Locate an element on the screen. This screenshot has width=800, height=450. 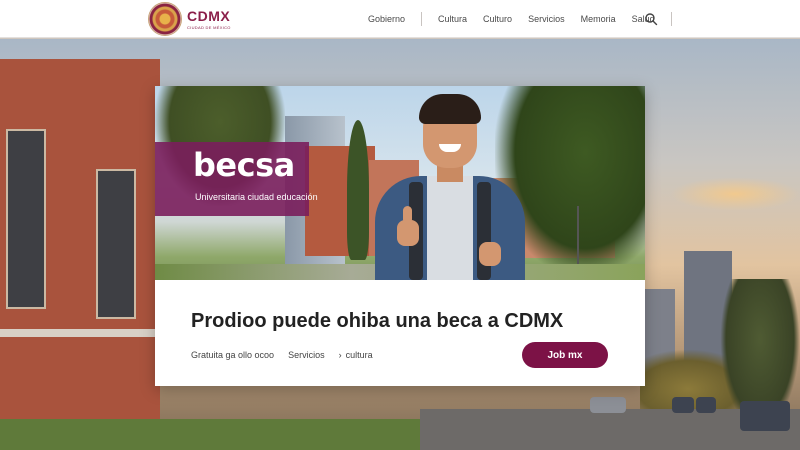
logo-text: CDMX CIUDAD DE MÉXICO is located at coordinates (209, 19).